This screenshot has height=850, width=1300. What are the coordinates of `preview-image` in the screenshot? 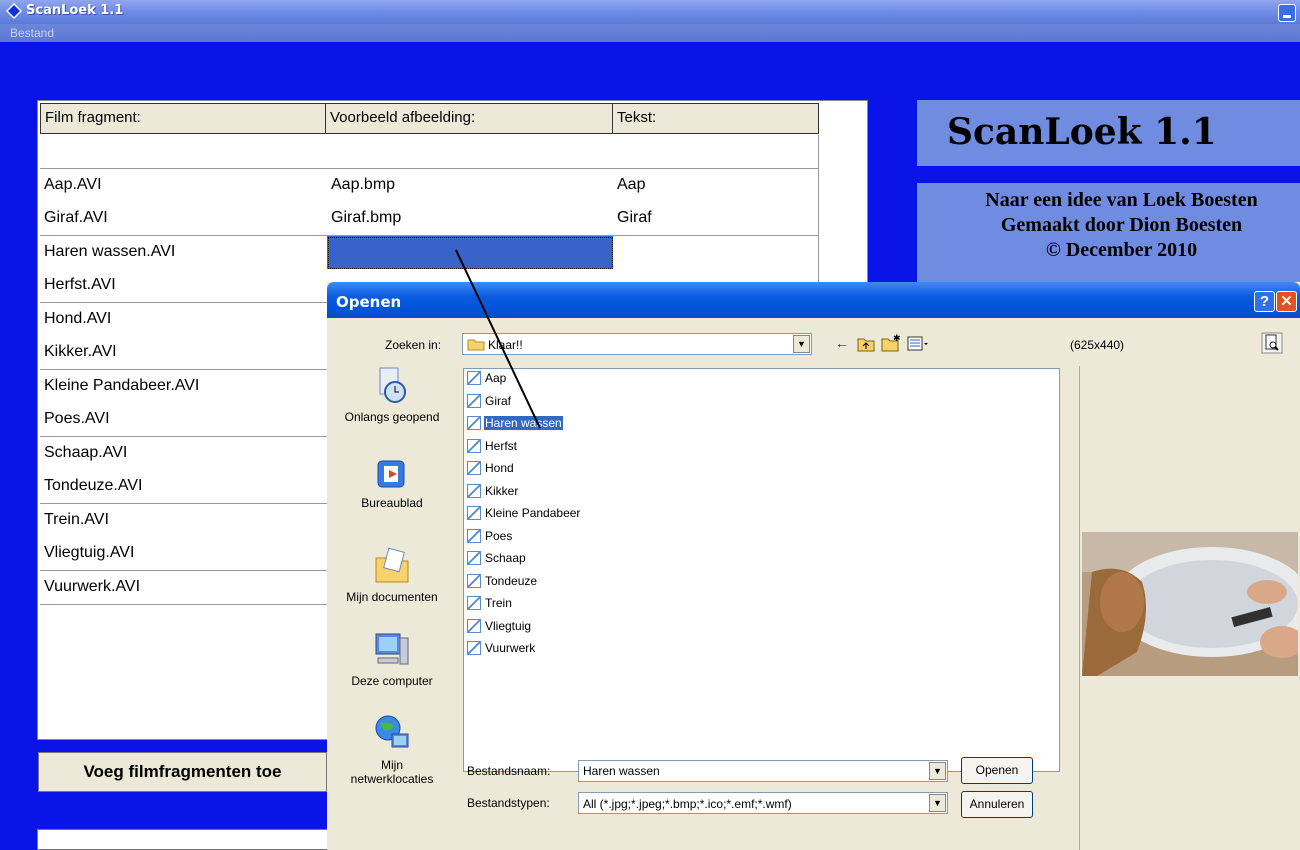 It's located at (1190, 604).